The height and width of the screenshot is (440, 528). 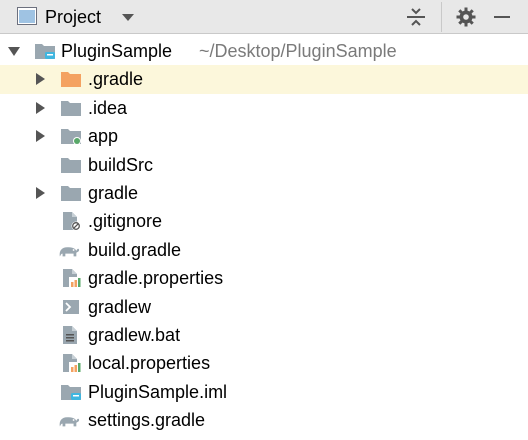 I want to click on tree-item-gradle-properties: gradle.properties, so click(x=264, y=278).